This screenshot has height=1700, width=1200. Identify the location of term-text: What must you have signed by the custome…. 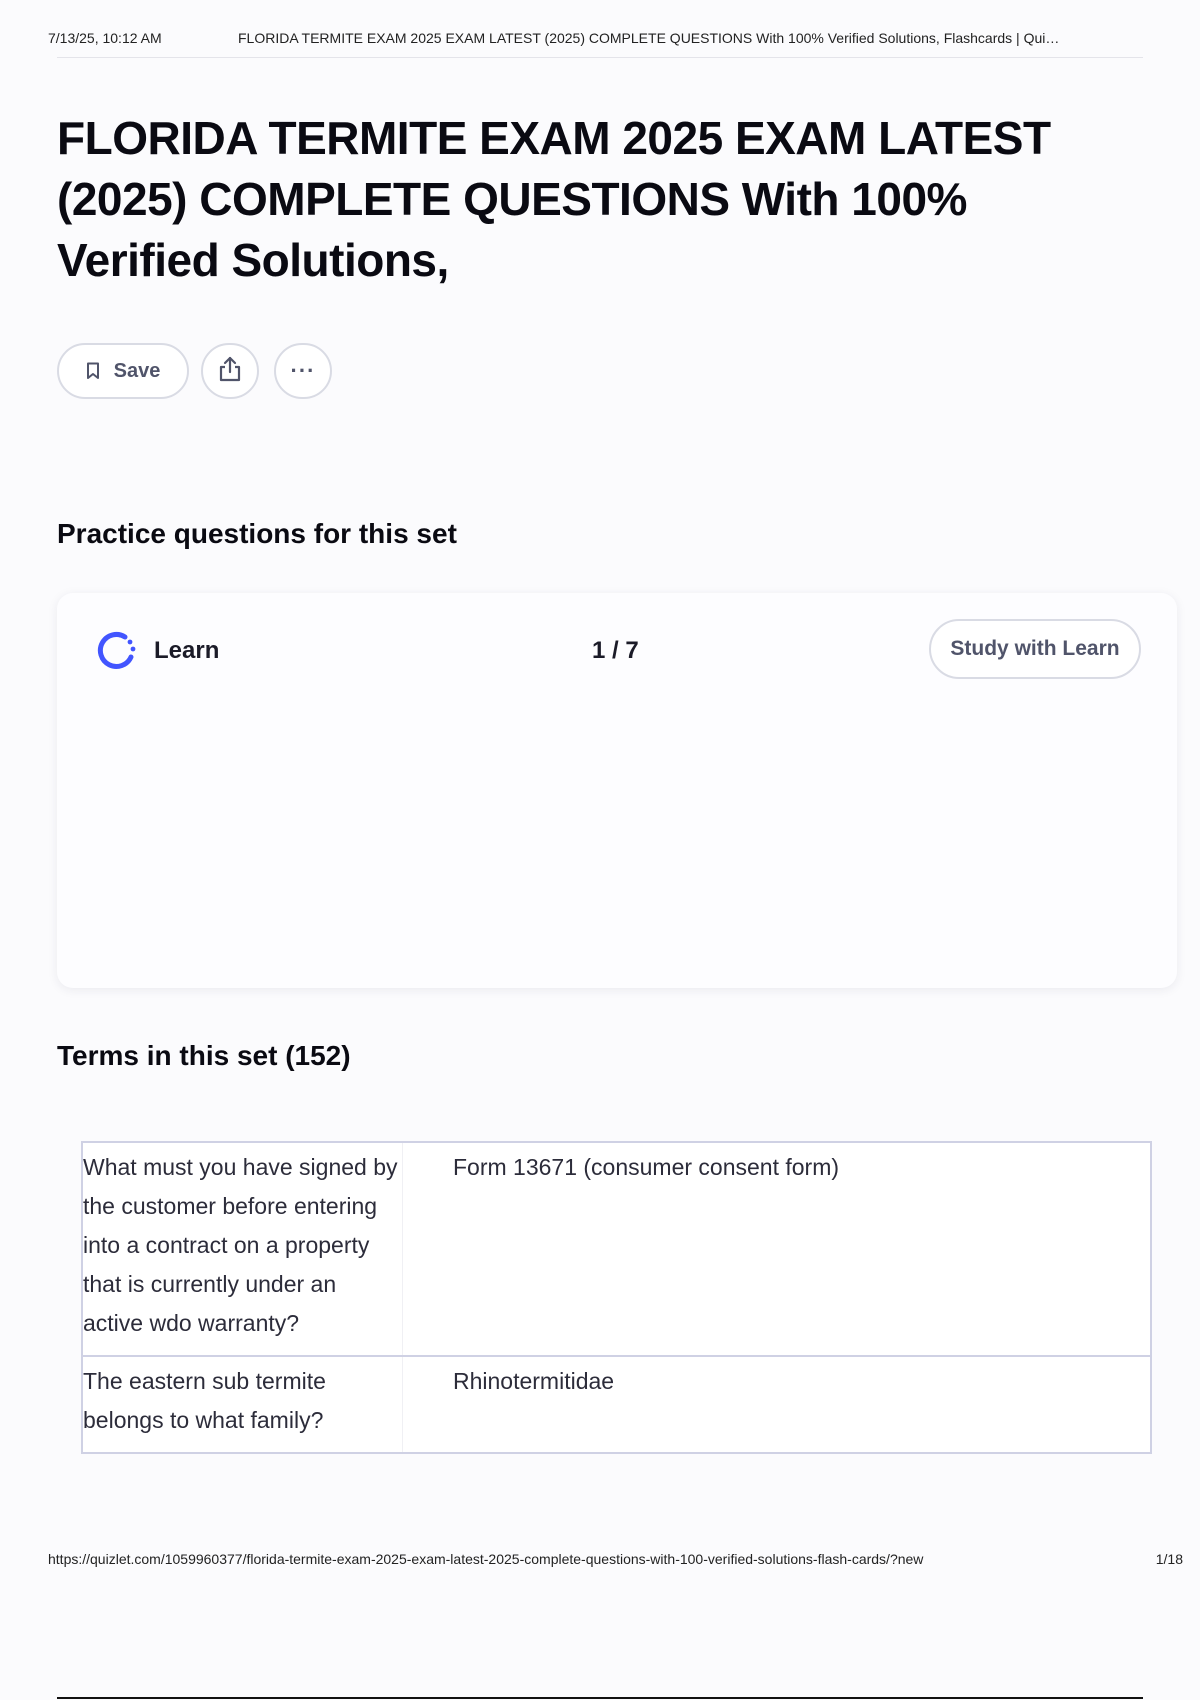
(243, 1249).